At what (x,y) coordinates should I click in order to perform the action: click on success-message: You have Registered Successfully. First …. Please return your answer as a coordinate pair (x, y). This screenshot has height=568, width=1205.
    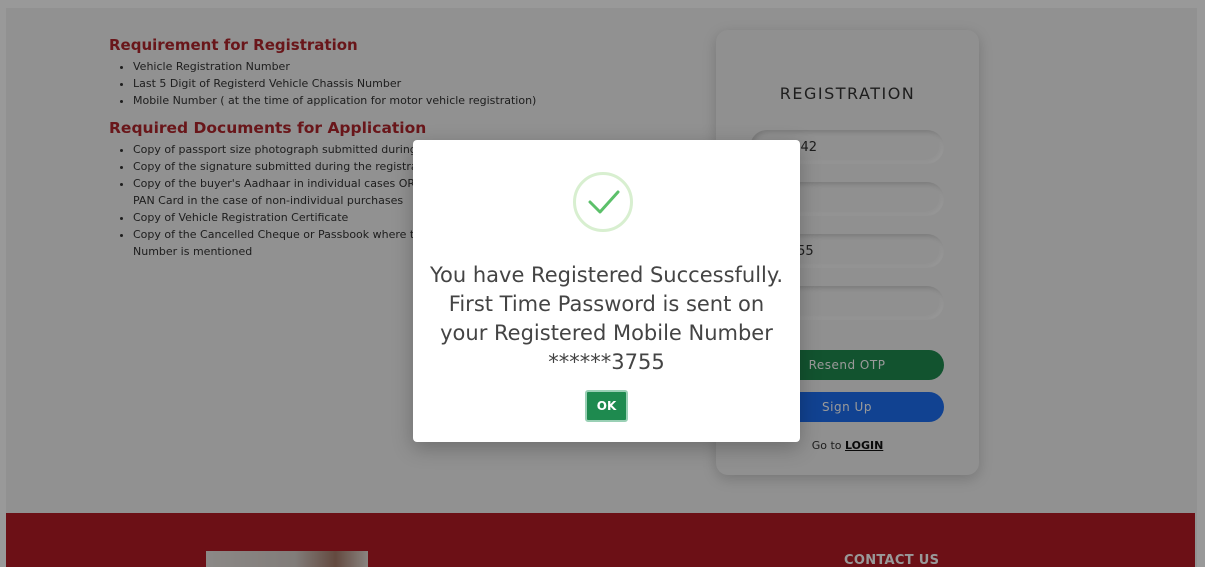
    Looking at the image, I should click on (606, 319).